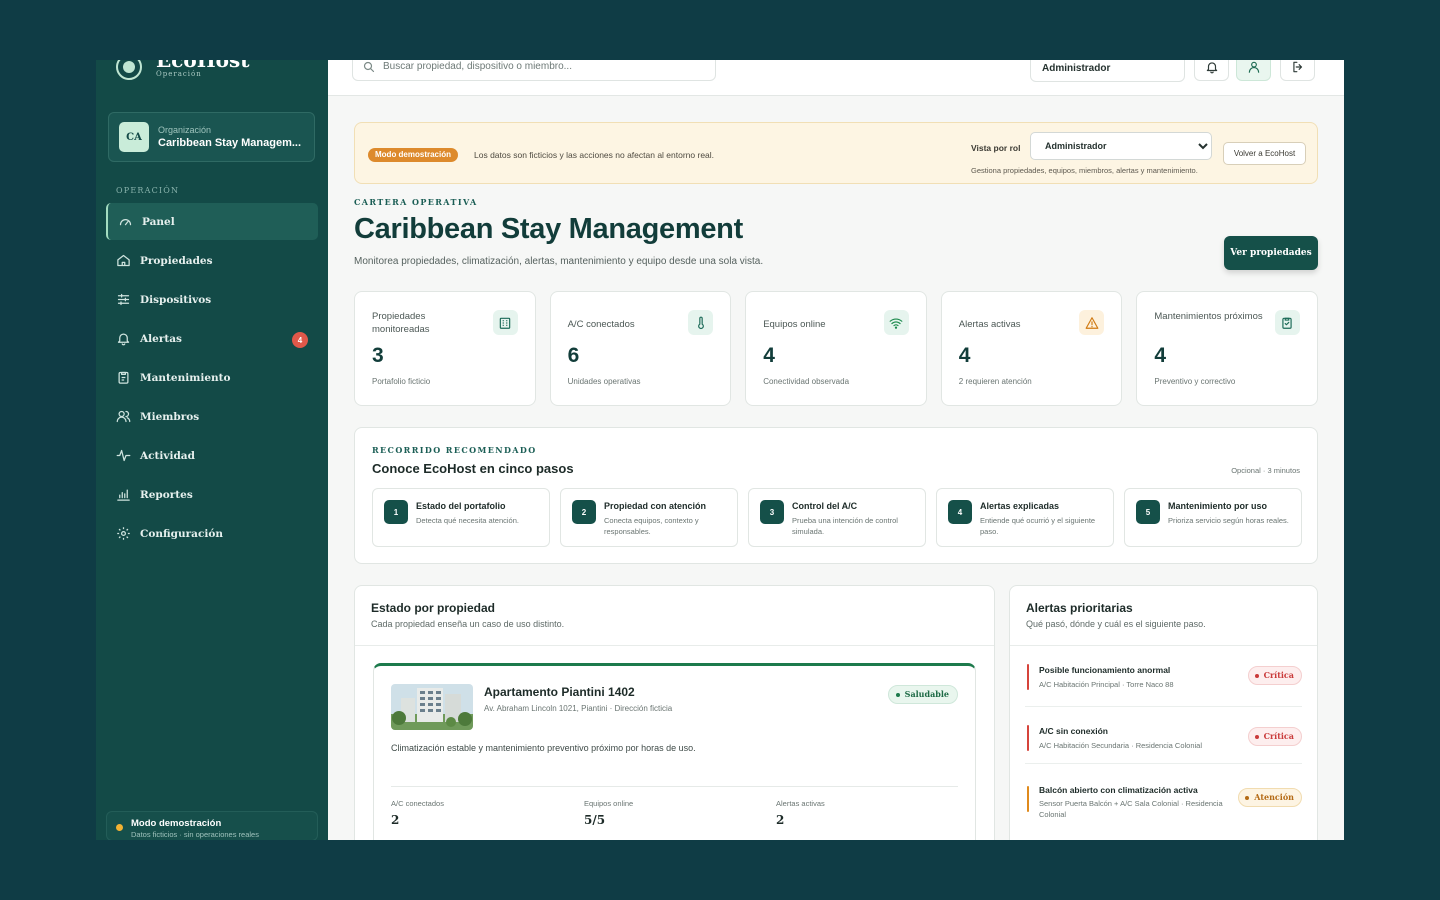 The image size is (1440, 900). What do you see at coordinates (467, 520) in the screenshot?
I see `step-description: Detecta qué necesita atención.` at bounding box center [467, 520].